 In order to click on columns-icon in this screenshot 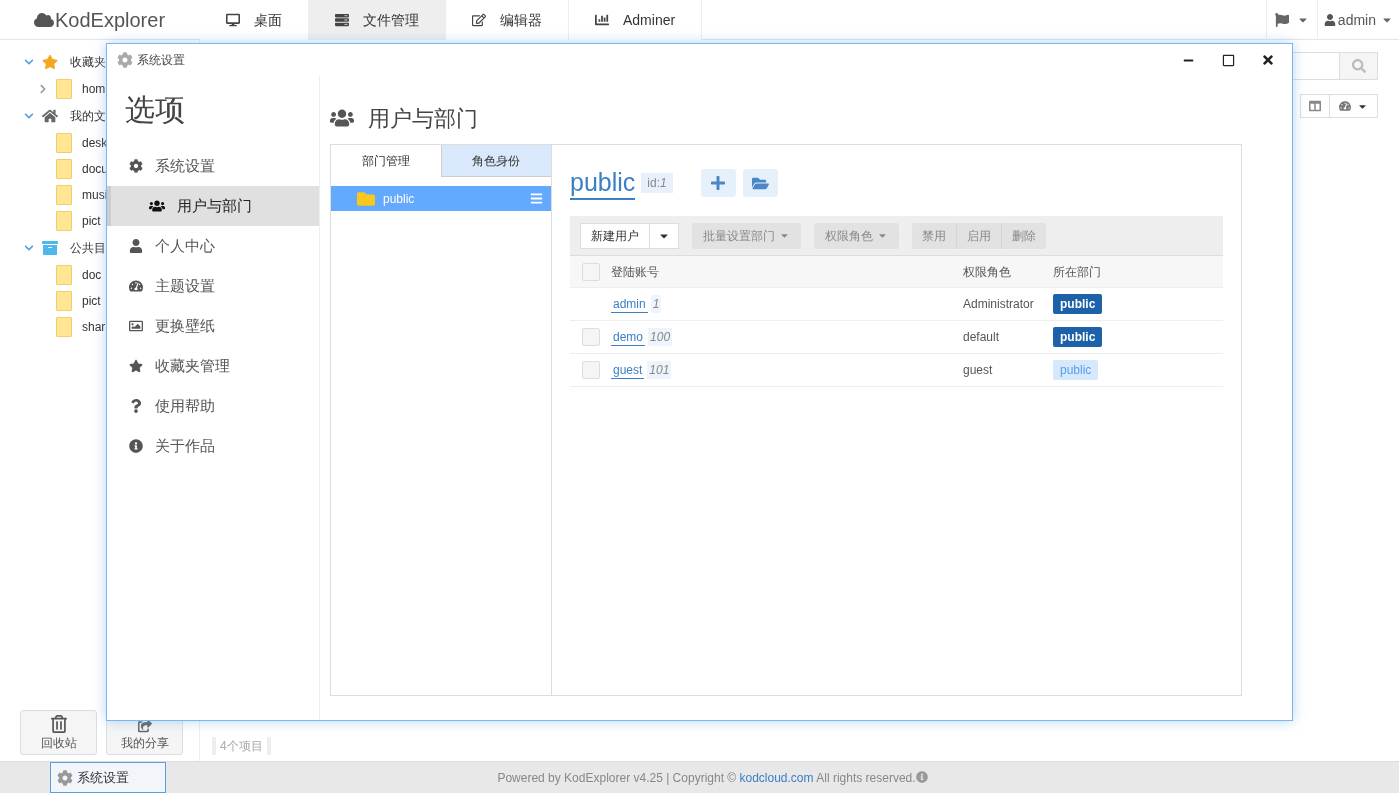, I will do `click(1315, 106)`.